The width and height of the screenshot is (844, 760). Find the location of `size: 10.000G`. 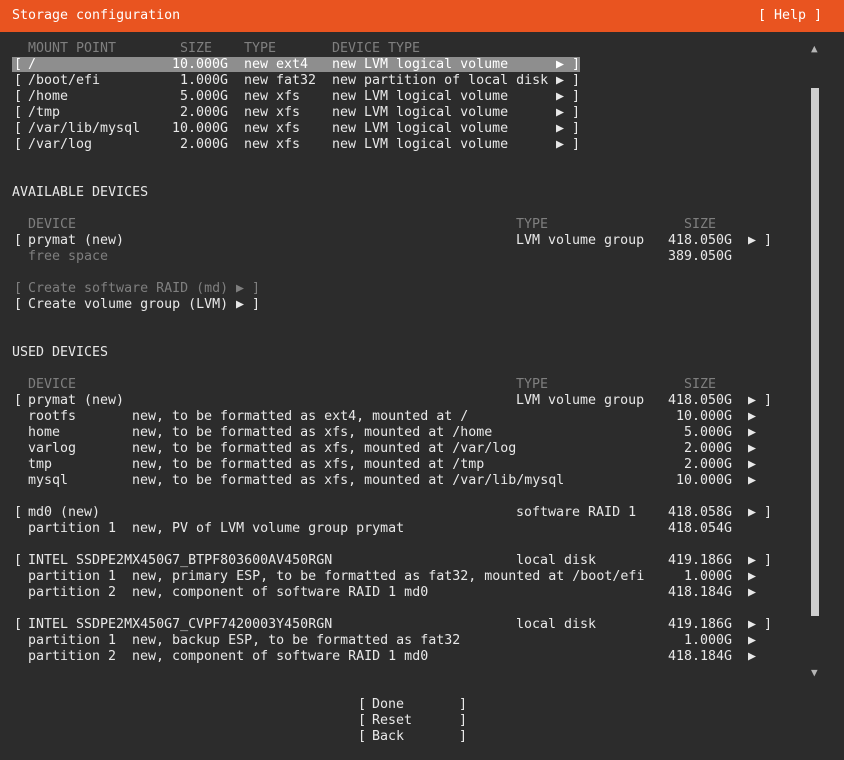

size: 10.000G is located at coordinates (200, 128).